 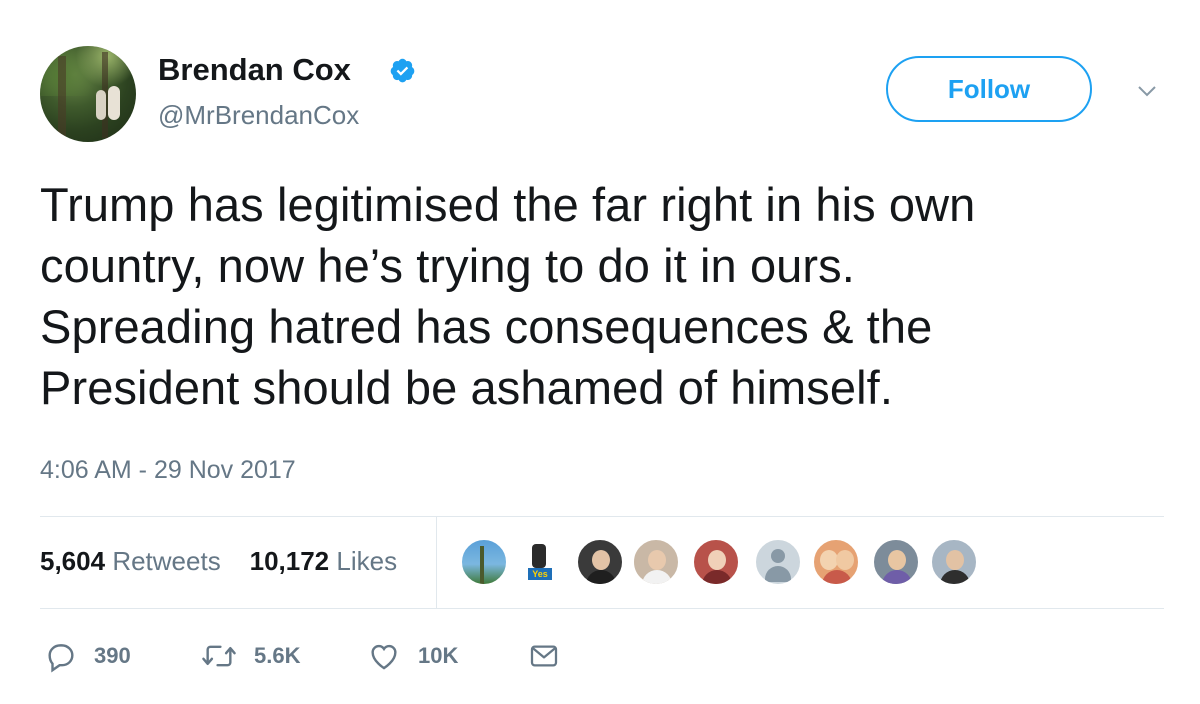 I want to click on like-count: 10K, so click(x=438, y=655).